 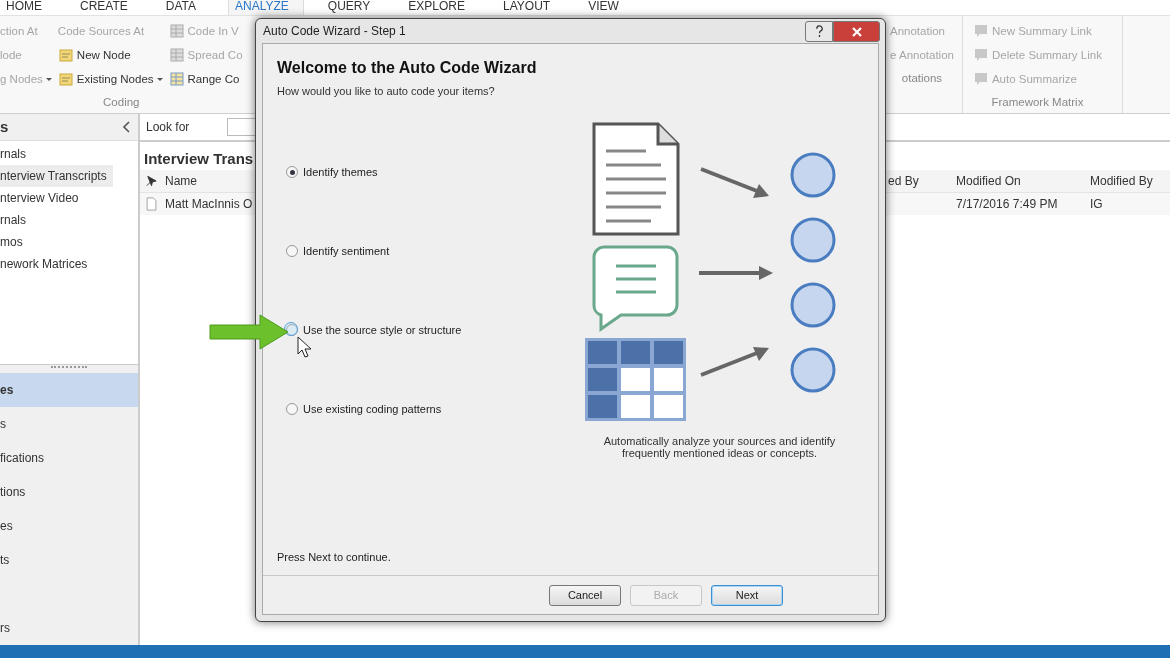 I want to click on dialog-button: Next, so click(x=747, y=595).